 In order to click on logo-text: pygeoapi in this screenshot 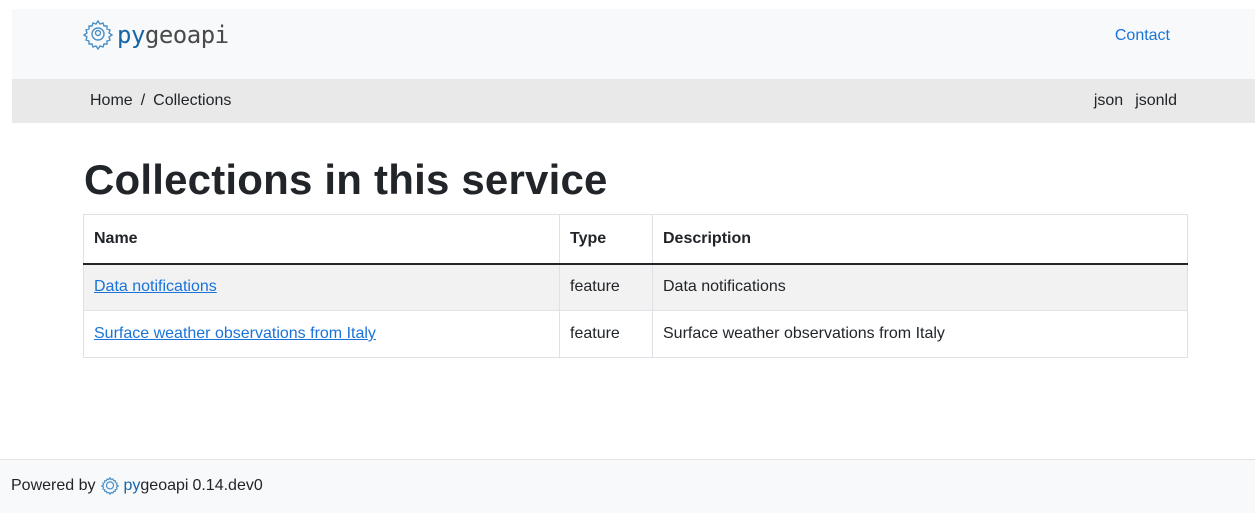, I will do `click(173, 35)`.